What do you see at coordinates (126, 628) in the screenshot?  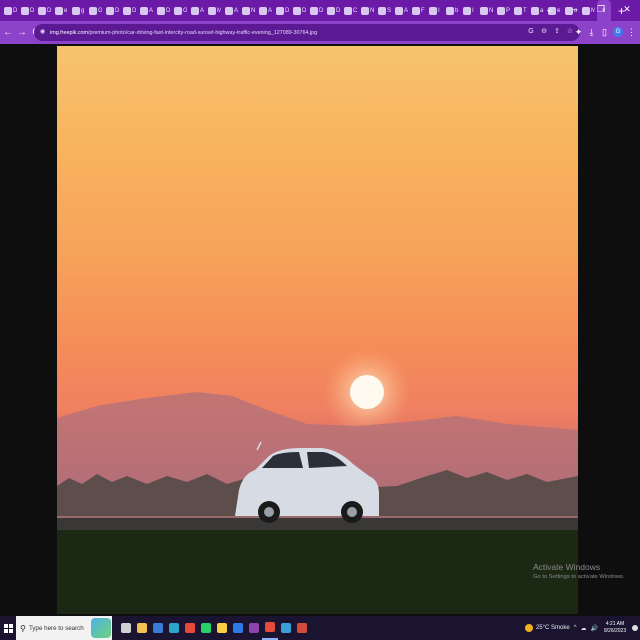 I see `taskbar-app-task-view` at bounding box center [126, 628].